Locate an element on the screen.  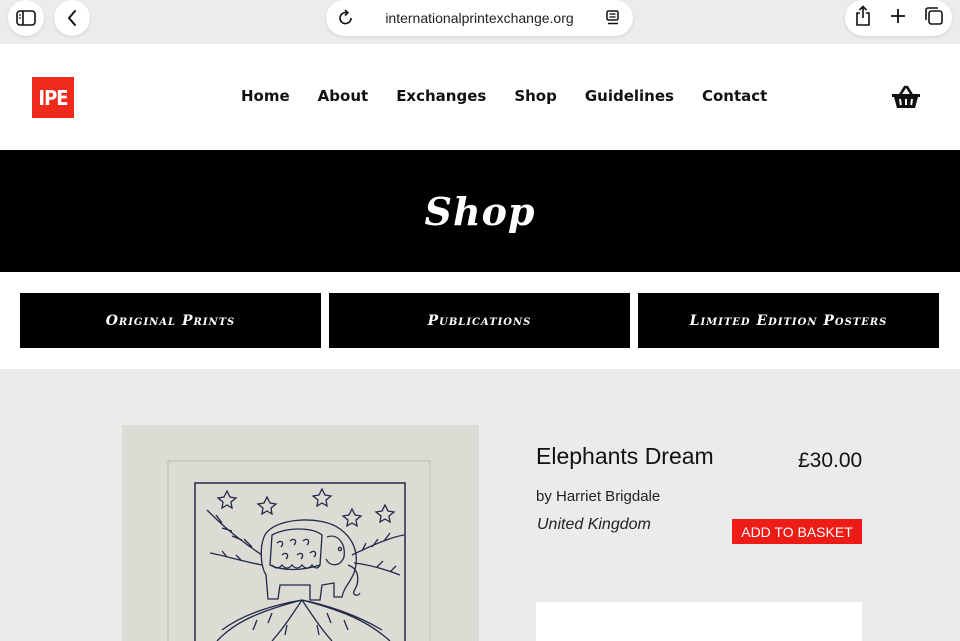
sidebar-icon is located at coordinates (26, 18).